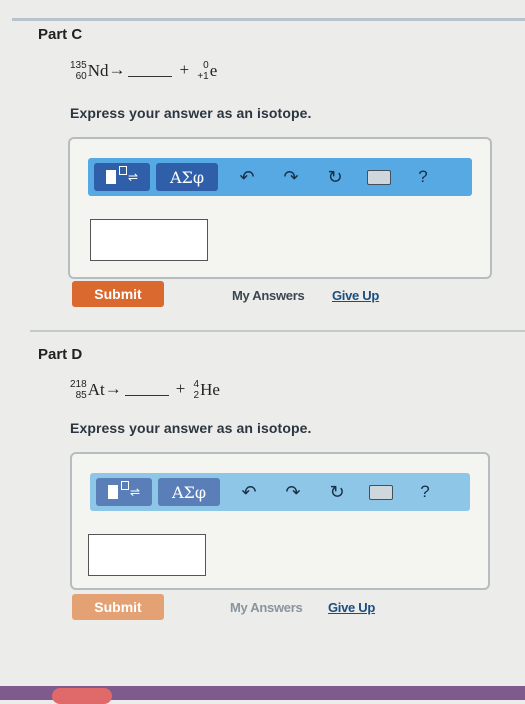 The image size is (525, 704). What do you see at coordinates (191, 113) in the screenshot?
I see `part-c-instruction: Express your answer as an isotope.` at bounding box center [191, 113].